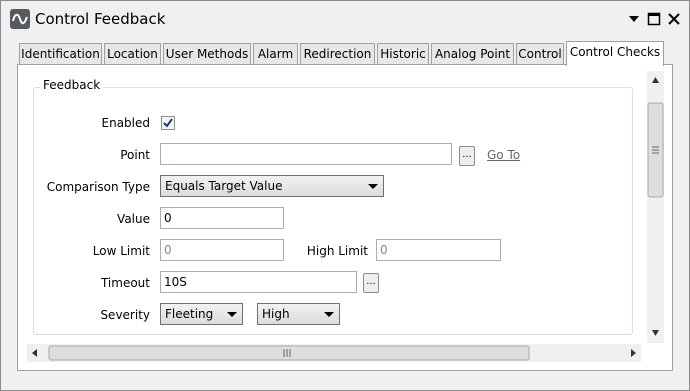 The width and height of the screenshot is (690, 391). What do you see at coordinates (337, 251) in the screenshot?
I see `high-limit-label: High Limit` at bounding box center [337, 251].